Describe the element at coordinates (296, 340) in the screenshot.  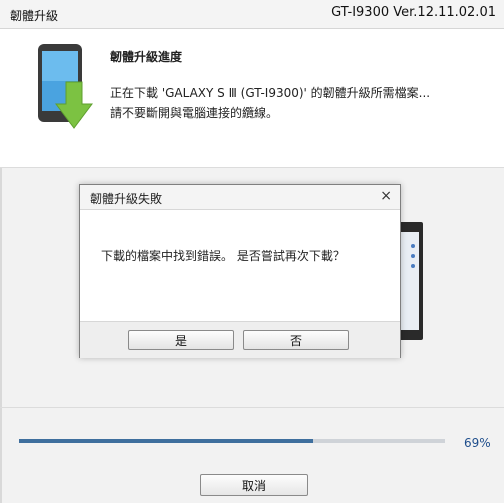
I see `no-button: 否` at that location.